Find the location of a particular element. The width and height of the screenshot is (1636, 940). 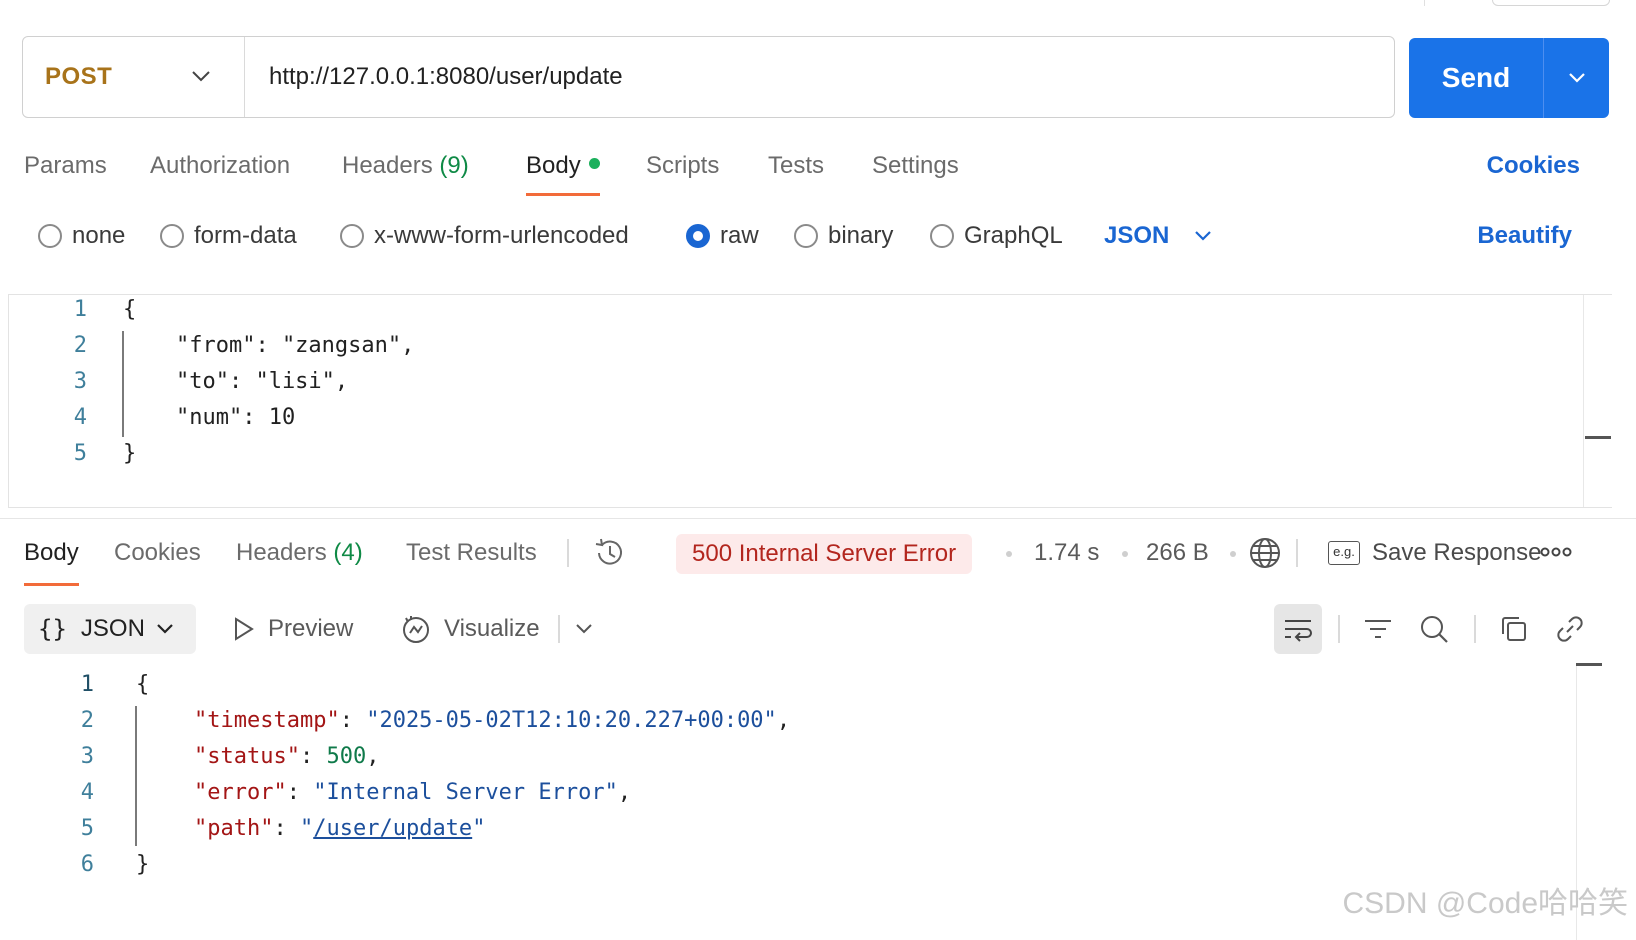

example-icon: e.g. is located at coordinates (1344, 553).